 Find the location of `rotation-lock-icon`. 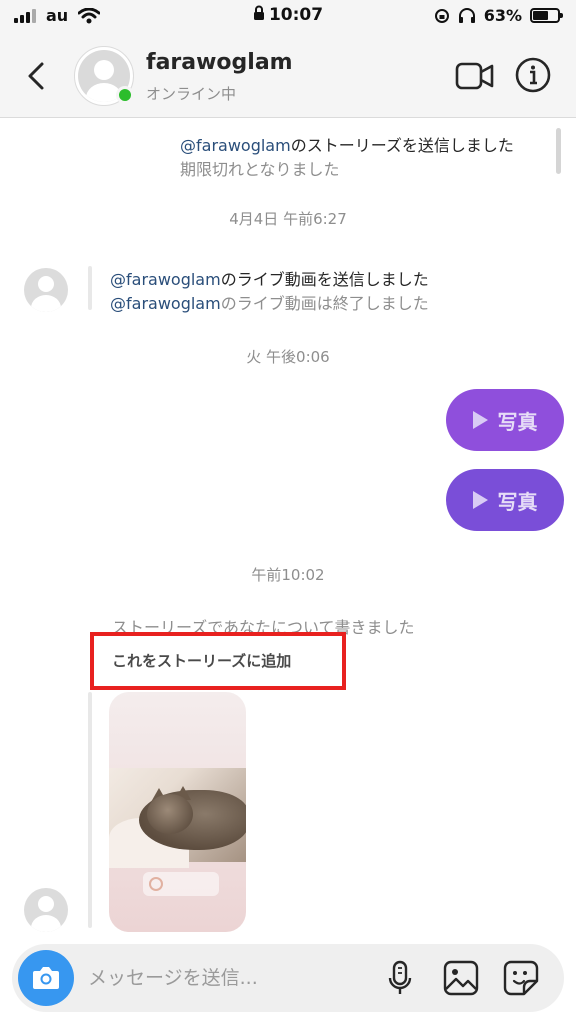

rotation-lock-icon is located at coordinates (441, 15).